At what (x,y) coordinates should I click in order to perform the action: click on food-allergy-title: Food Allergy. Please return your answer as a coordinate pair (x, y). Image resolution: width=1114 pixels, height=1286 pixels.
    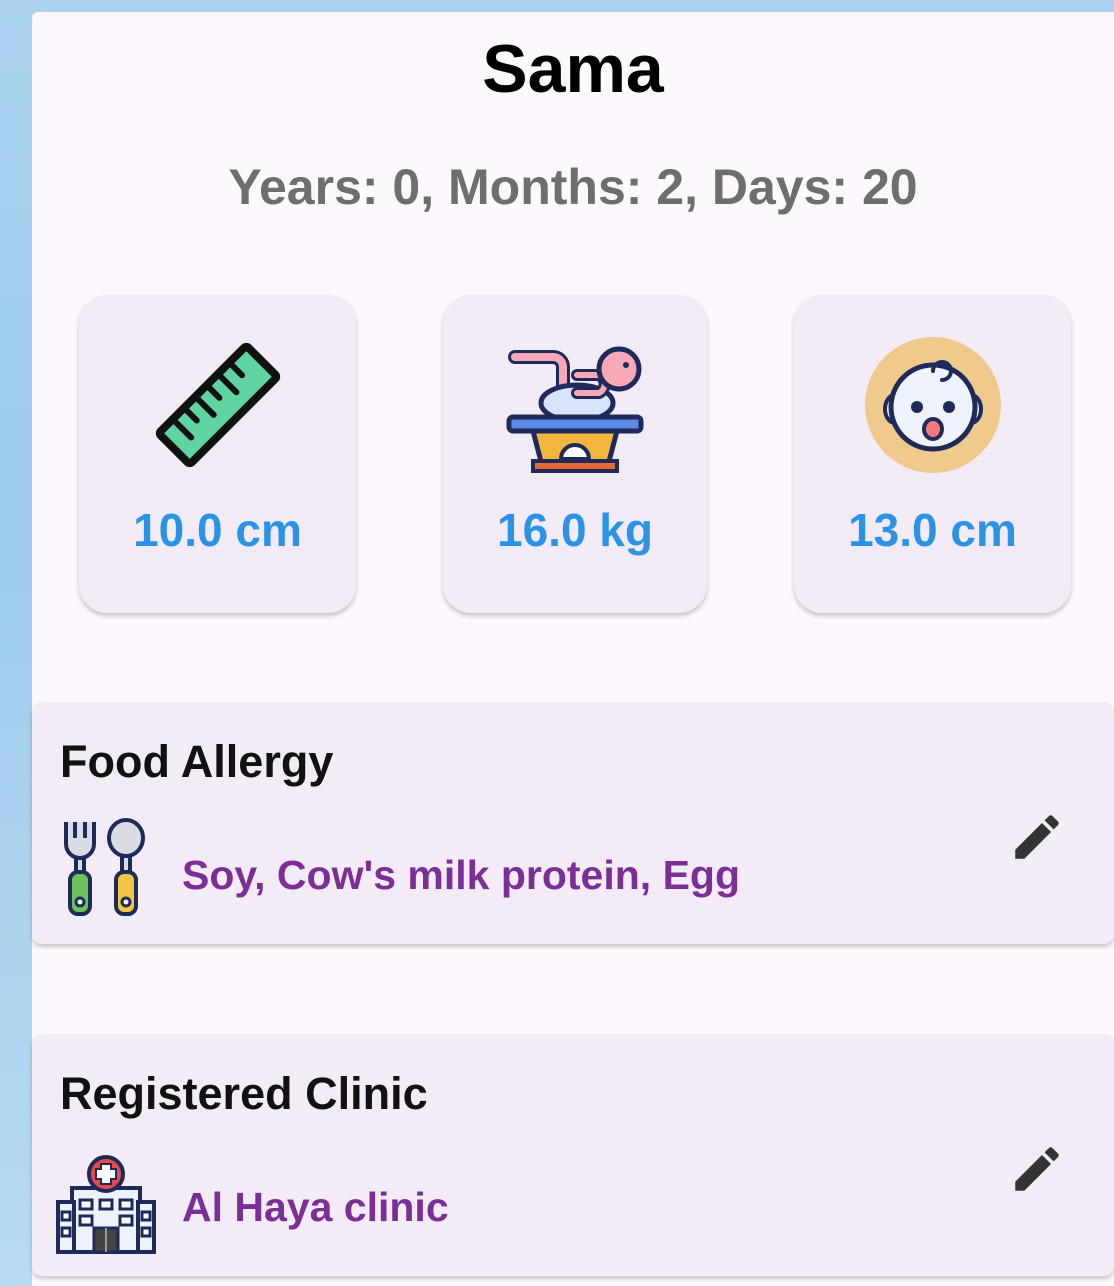
    Looking at the image, I should click on (197, 761).